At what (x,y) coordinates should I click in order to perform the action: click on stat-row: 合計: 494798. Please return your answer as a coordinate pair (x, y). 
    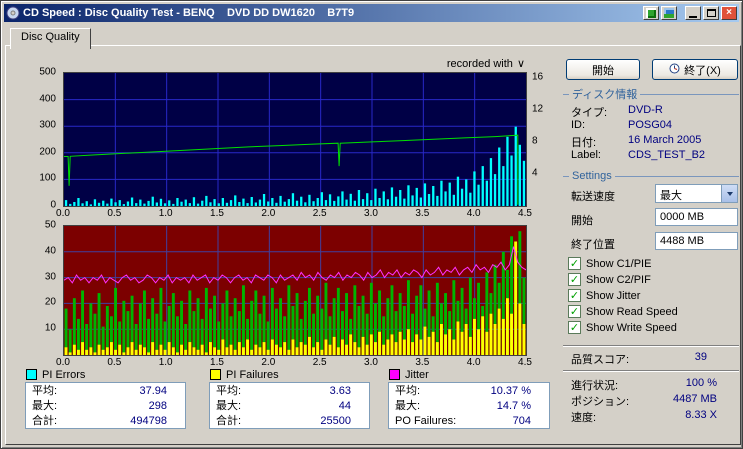
    Looking at the image, I should click on (105, 421).